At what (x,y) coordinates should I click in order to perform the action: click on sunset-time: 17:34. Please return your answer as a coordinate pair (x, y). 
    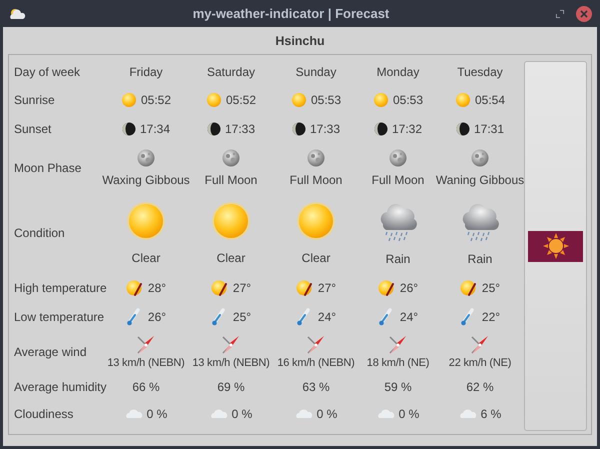
    Looking at the image, I should click on (155, 129).